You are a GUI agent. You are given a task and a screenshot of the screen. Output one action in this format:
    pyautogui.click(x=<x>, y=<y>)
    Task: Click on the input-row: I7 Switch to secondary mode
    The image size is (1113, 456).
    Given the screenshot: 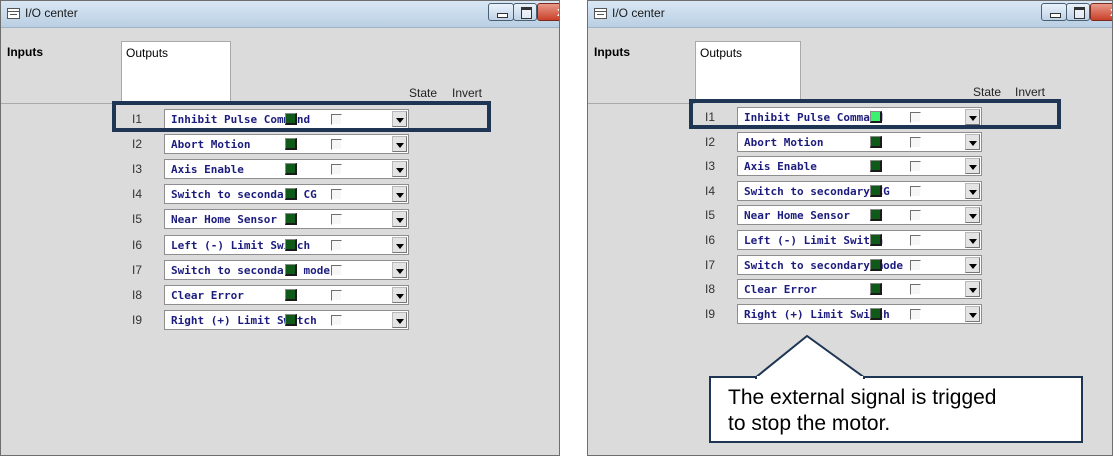 What is the action you would take?
    pyautogui.click(x=307, y=270)
    